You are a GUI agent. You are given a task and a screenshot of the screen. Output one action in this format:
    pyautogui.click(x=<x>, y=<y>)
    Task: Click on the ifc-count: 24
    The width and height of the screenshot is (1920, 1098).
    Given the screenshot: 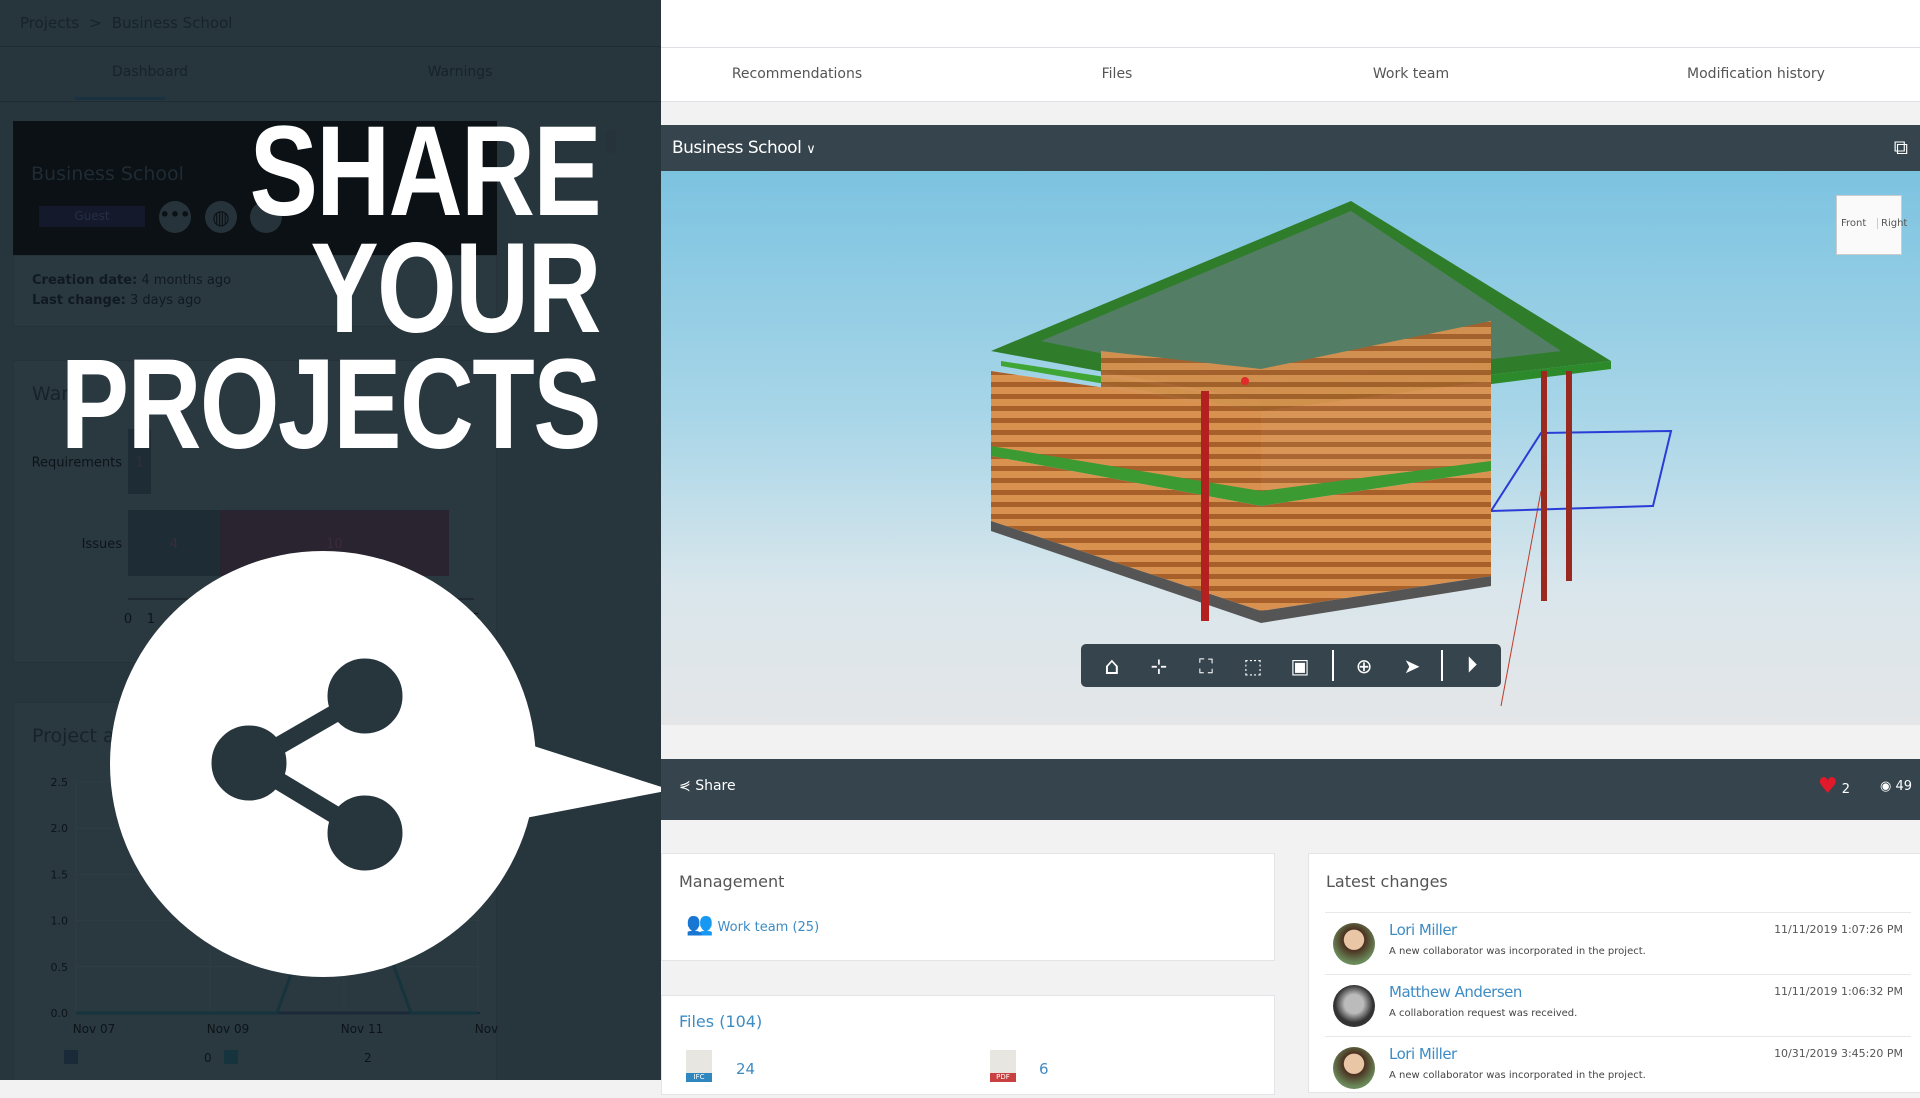 What is the action you would take?
    pyautogui.click(x=745, y=1069)
    